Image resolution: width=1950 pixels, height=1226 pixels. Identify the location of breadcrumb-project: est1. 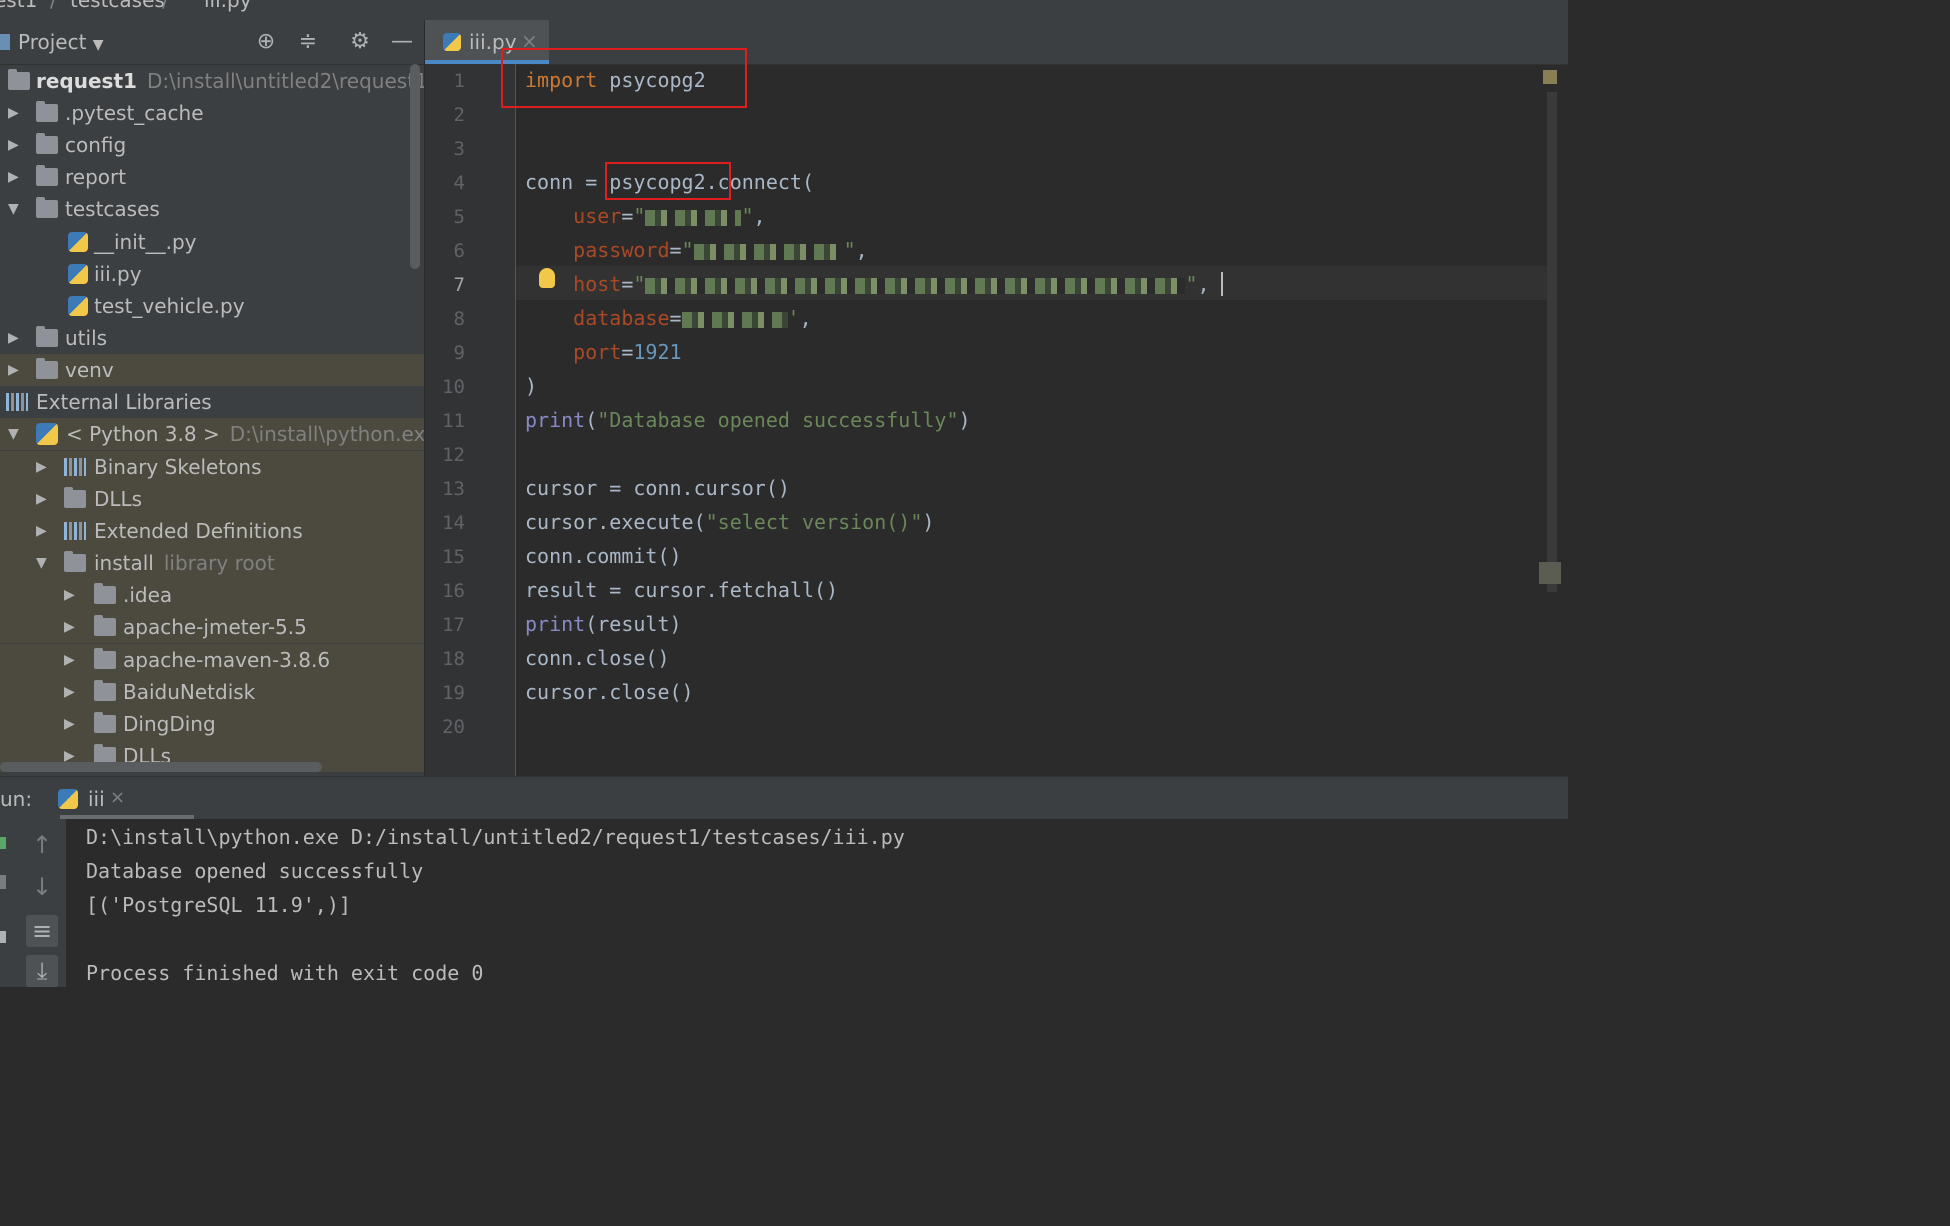
(18, 6).